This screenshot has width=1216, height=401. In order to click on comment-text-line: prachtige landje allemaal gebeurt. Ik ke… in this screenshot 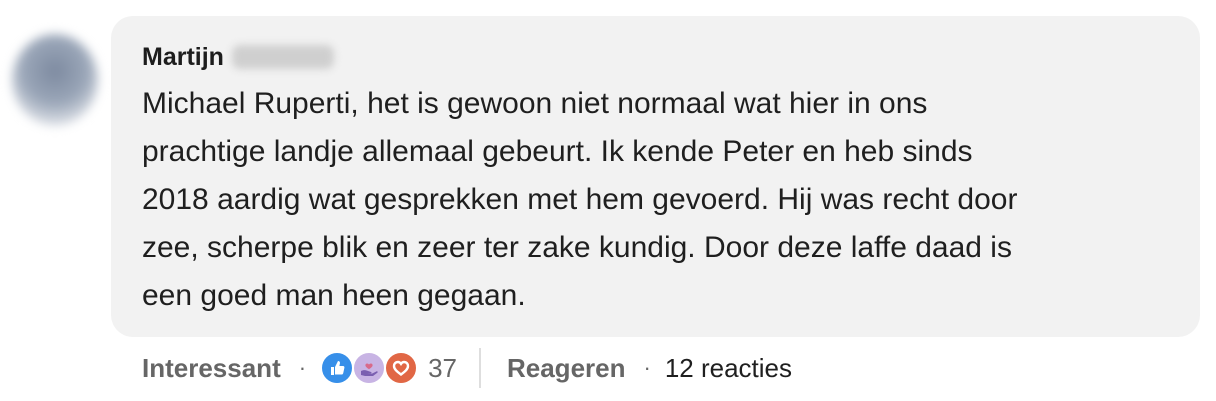, I will do `click(557, 151)`.